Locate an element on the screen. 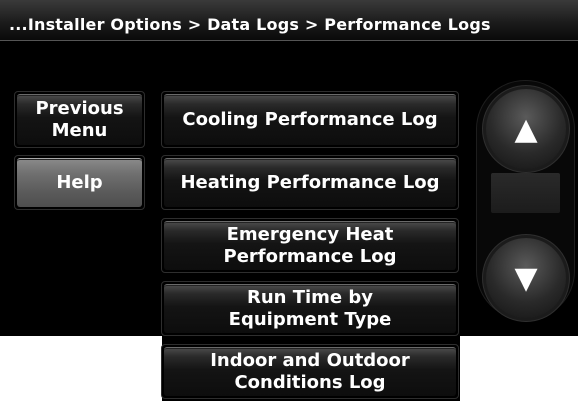  run-time-label-line2: Equipment Type is located at coordinates (310, 319).